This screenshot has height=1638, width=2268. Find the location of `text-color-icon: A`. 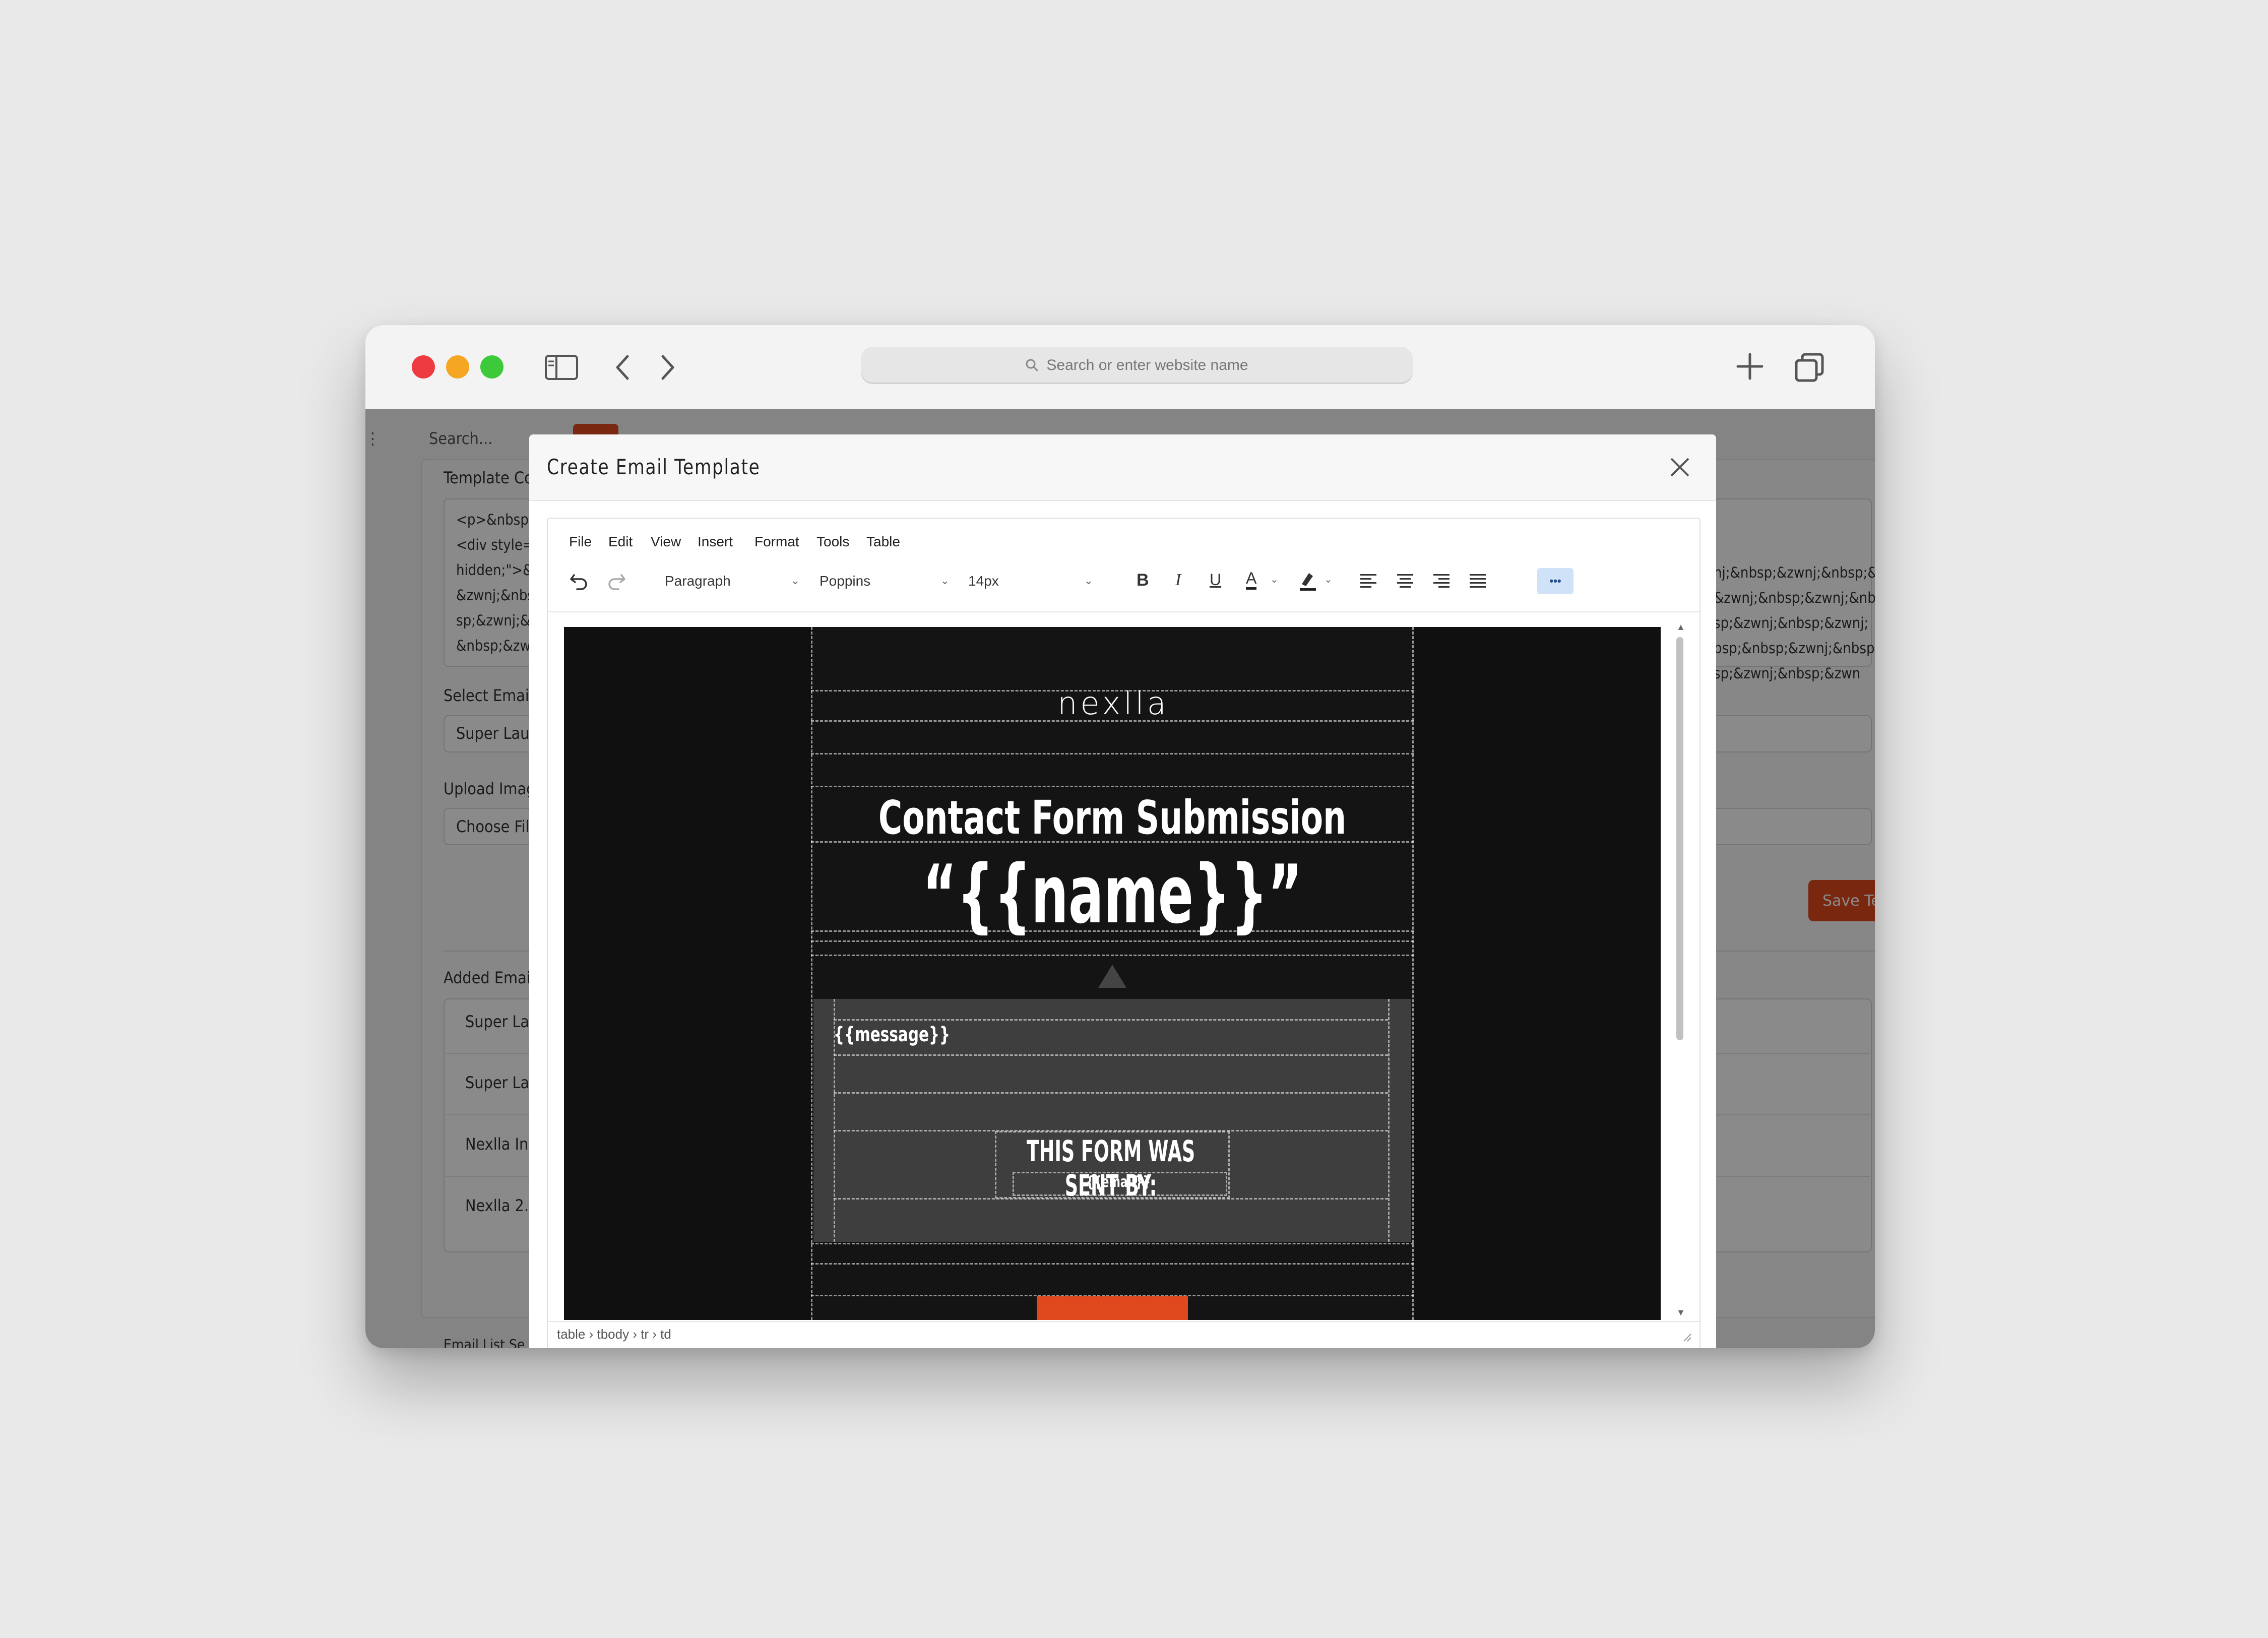

text-color-icon: A is located at coordinates (1251, 579).